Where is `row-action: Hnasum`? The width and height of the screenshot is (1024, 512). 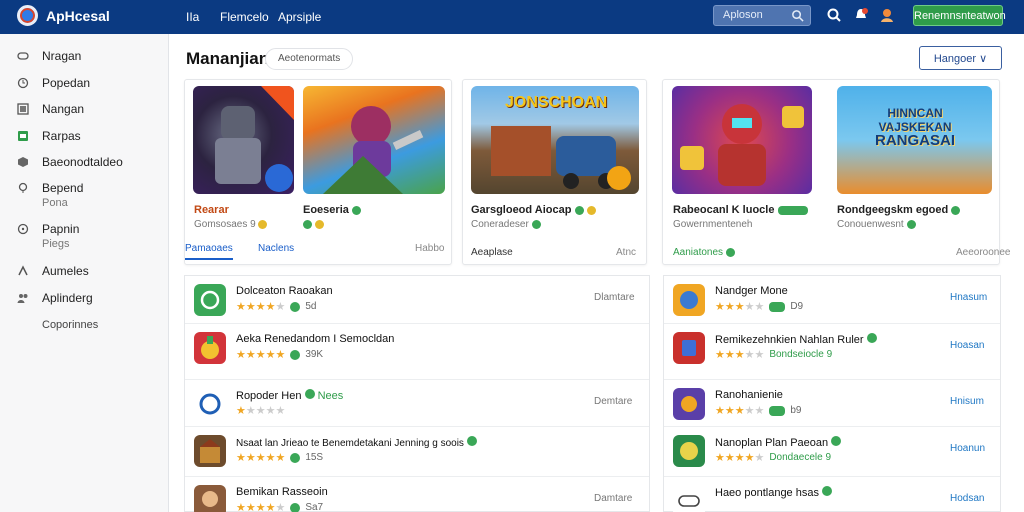 row-action: Hnasum is located at coordinates (968, 297).